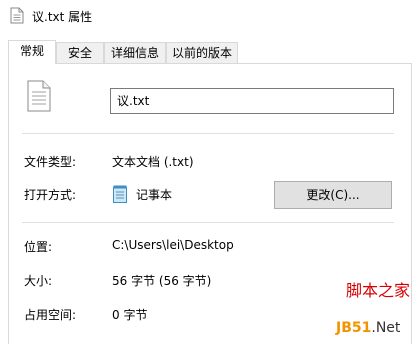 The height and width of the screenshot is (344, 418). I want to click on watermark-site: JB51.Net, so click(368, 328).